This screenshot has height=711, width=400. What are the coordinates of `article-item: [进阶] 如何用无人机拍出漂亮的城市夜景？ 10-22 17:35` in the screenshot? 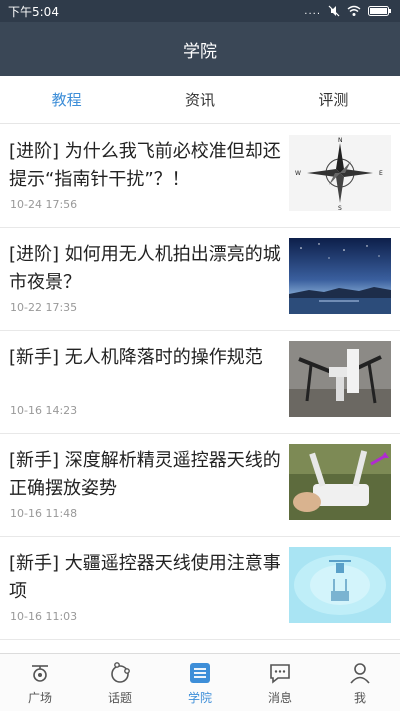 It's located at (200, 279).